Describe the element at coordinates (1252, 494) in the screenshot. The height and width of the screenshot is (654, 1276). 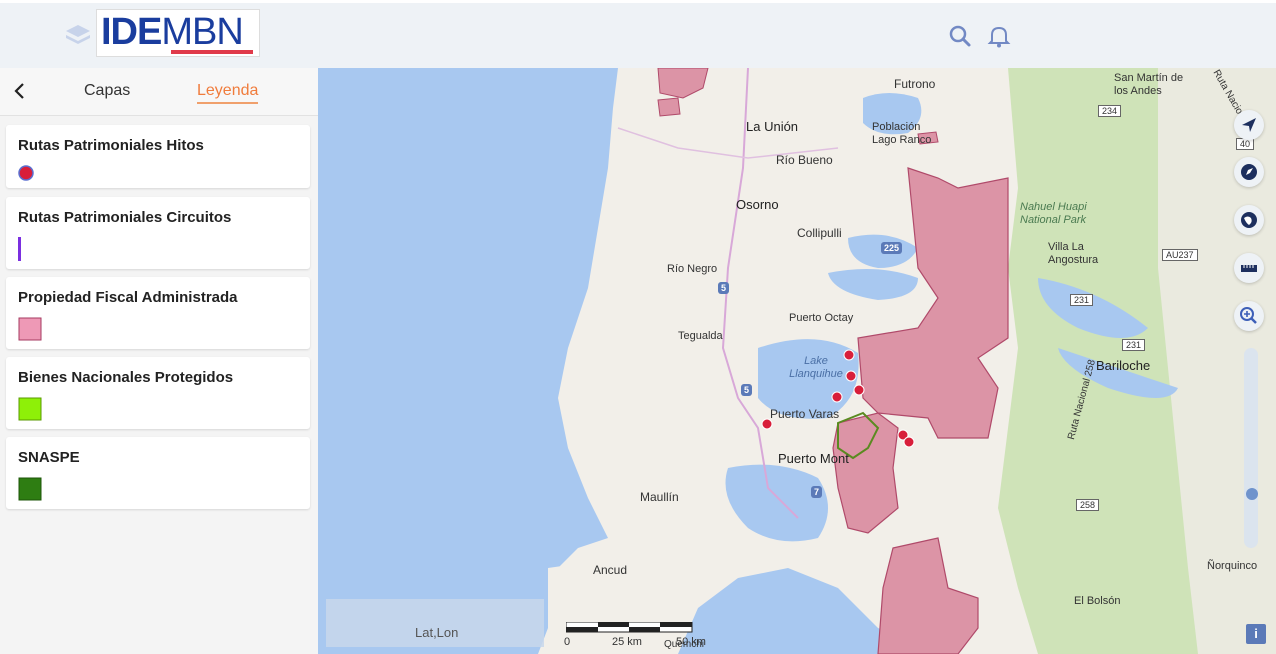
I see `zoom-slider-handle` at that location.